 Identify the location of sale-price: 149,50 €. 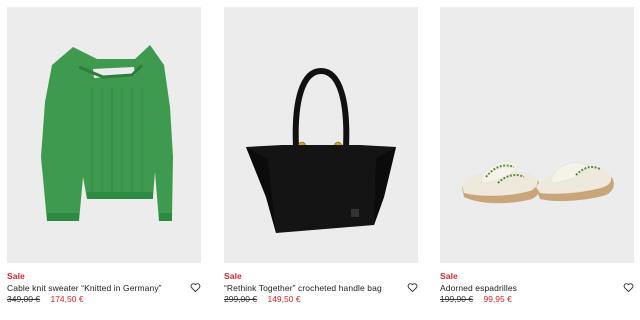
(284, 299).